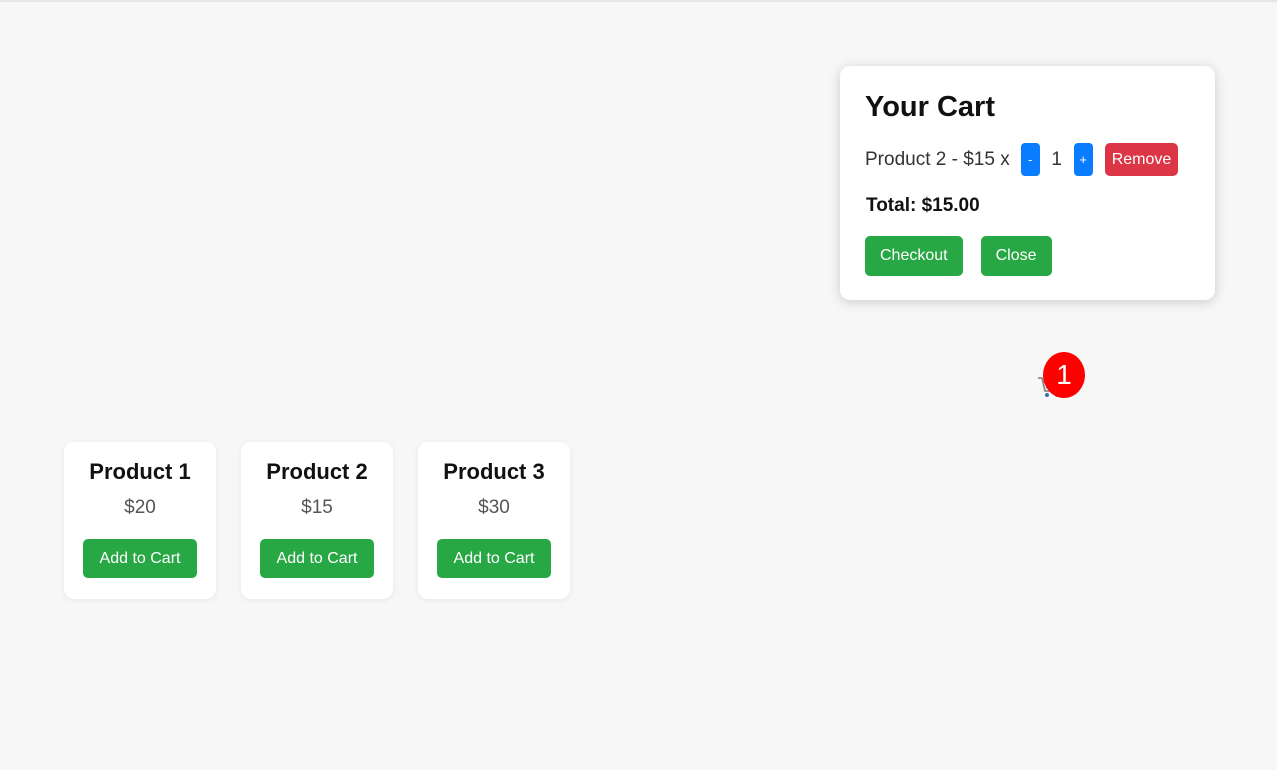  I want to click on cart-item: Product 2 - $15 x - 1 + Remove, so click(1022, 159).